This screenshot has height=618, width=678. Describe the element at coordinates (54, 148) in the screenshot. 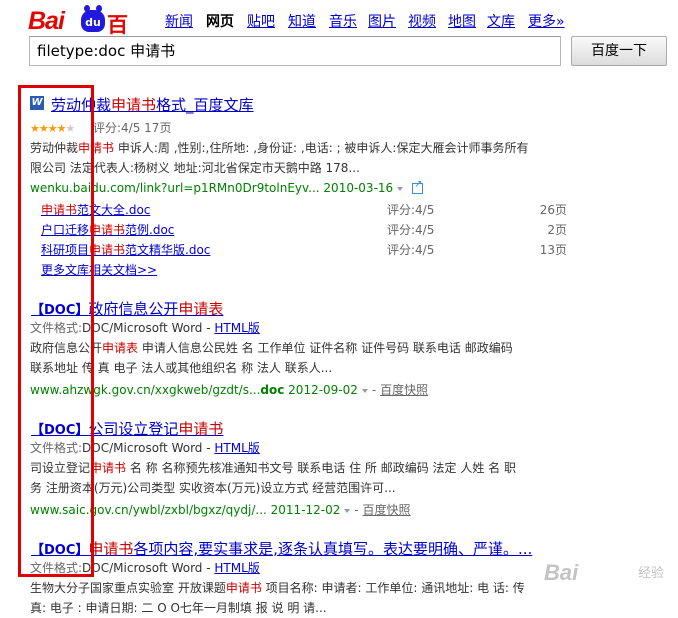

I see `snippet-text: 劳动仲裁` at that location.